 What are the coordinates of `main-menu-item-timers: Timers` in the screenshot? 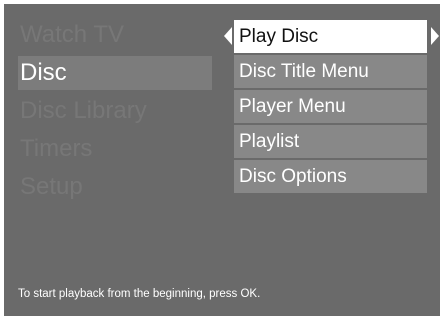 It's located at (115, 149).